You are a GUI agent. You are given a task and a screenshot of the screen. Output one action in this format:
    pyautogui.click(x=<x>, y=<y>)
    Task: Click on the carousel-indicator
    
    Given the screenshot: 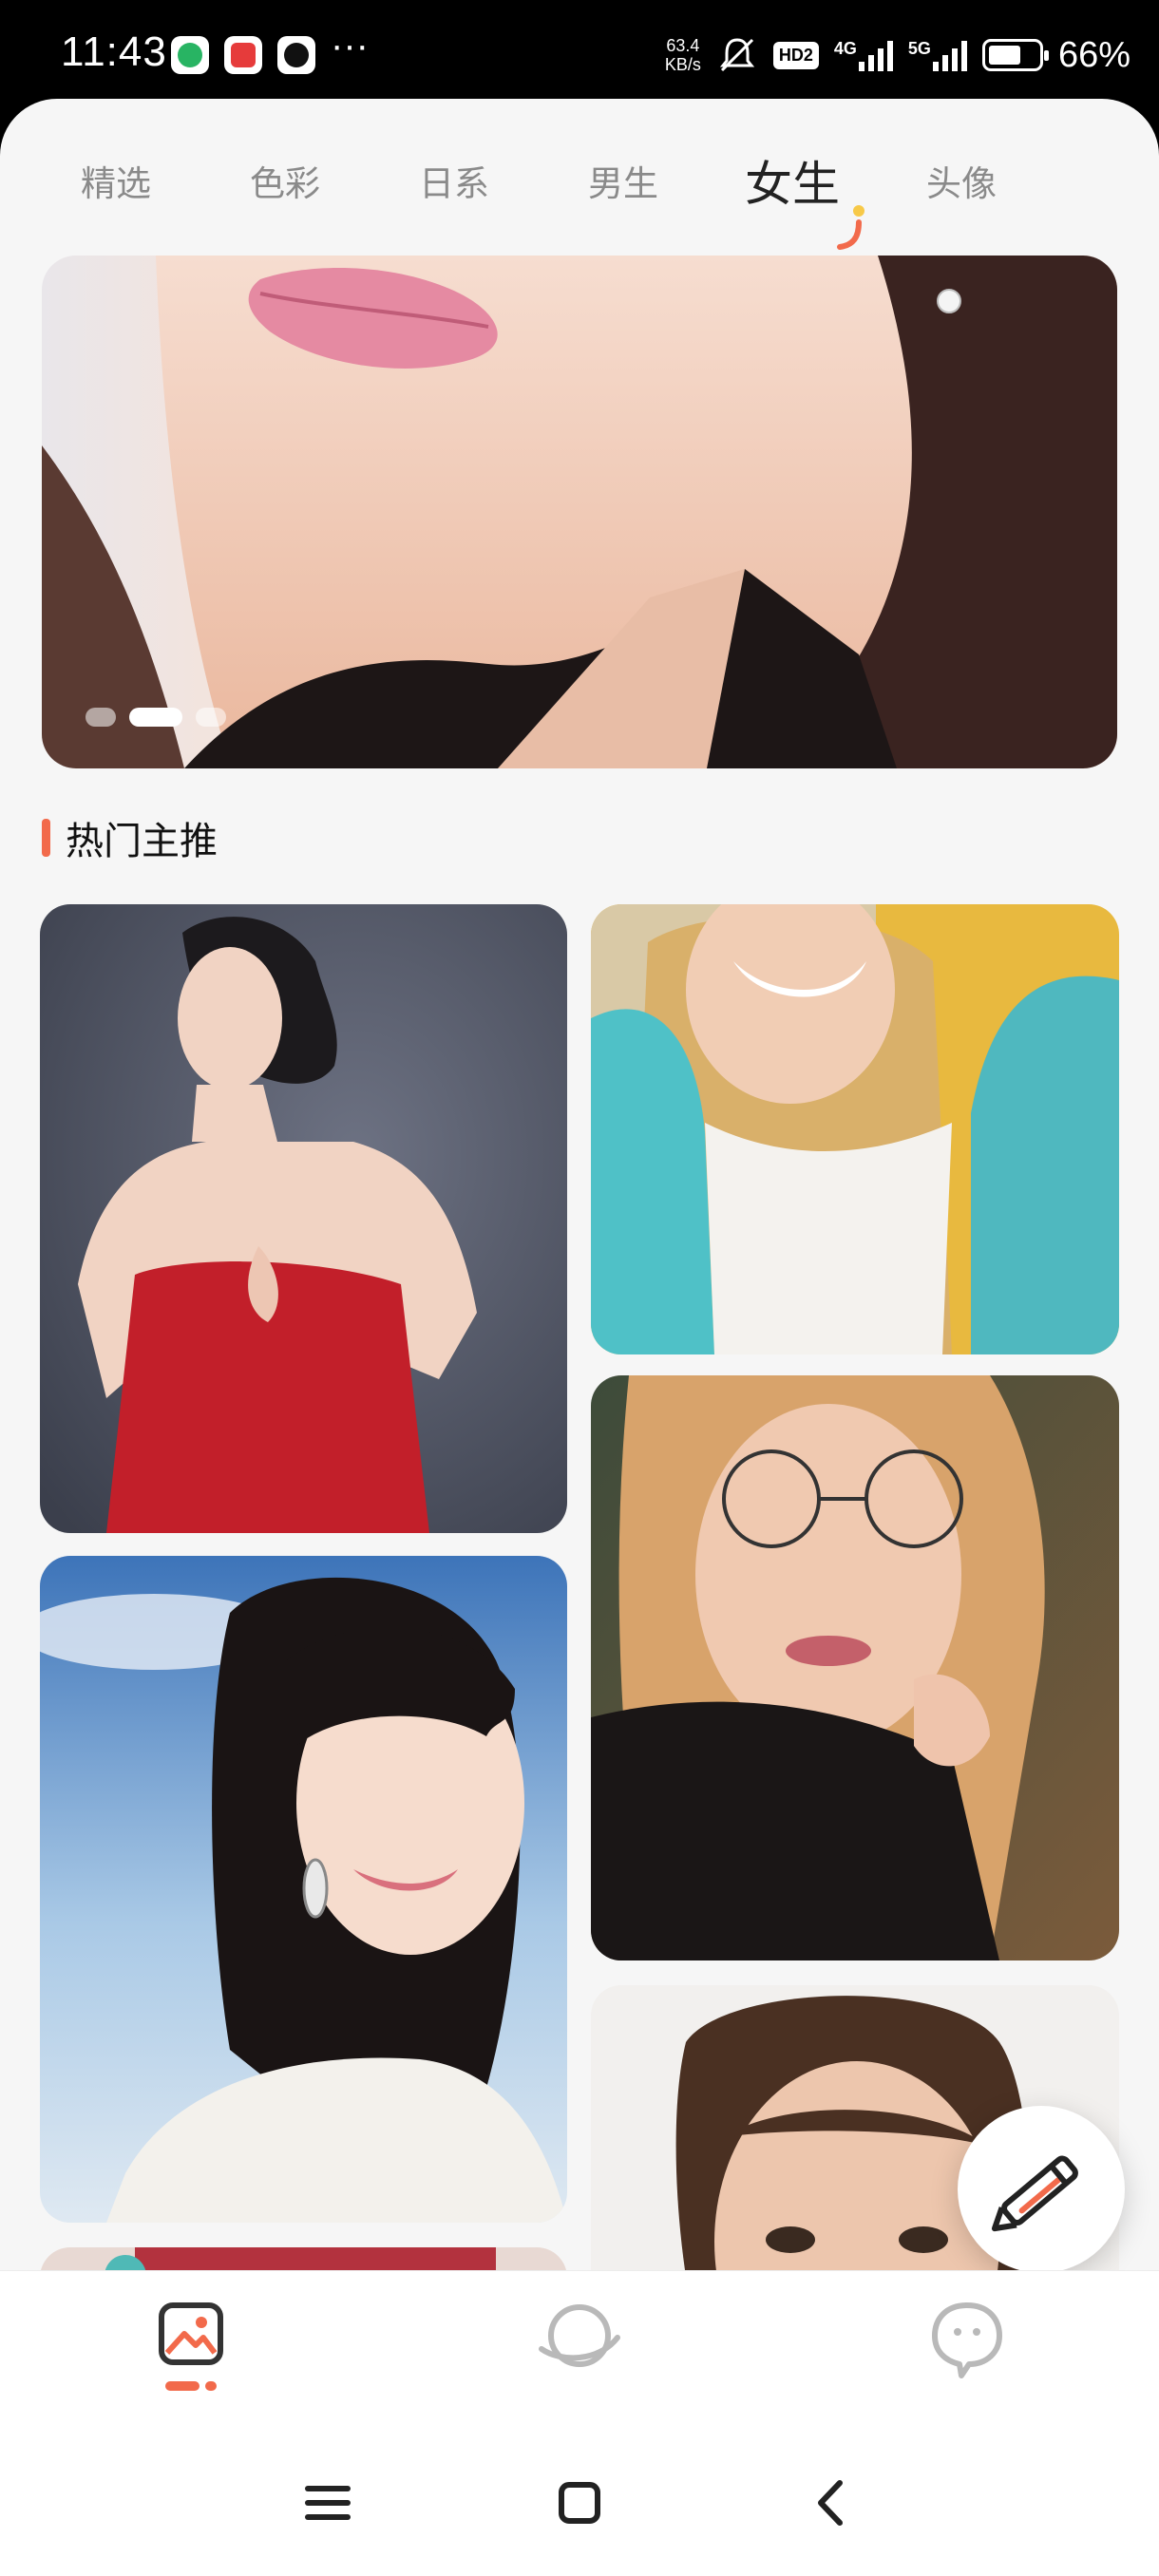 What is the action you would take?
    pyautogui.click(x=156, y=717)
    